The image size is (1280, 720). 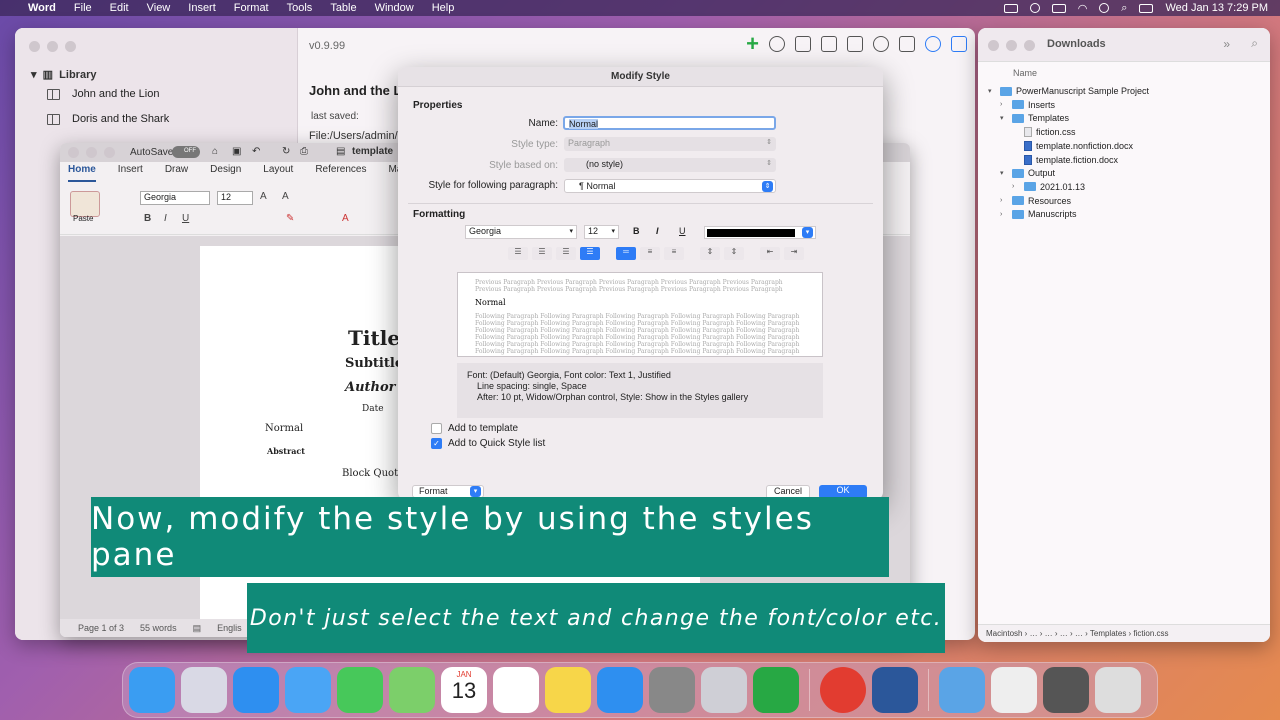 I want to click on status-icon, so click(x=1034, y=8).